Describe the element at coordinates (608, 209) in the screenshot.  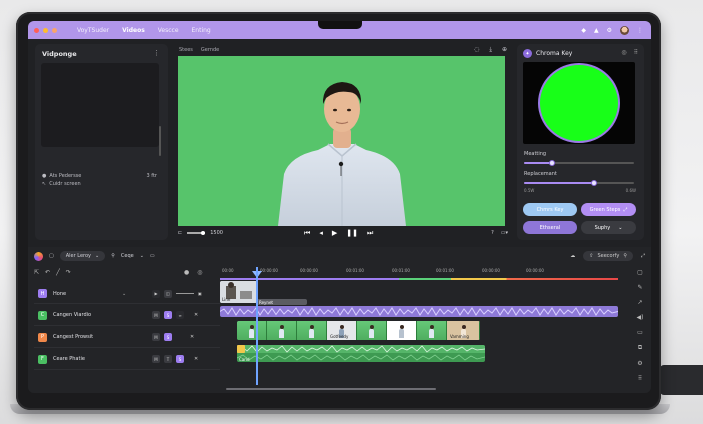
I see `green-steps-button: Green Steps ⤢` at that location.